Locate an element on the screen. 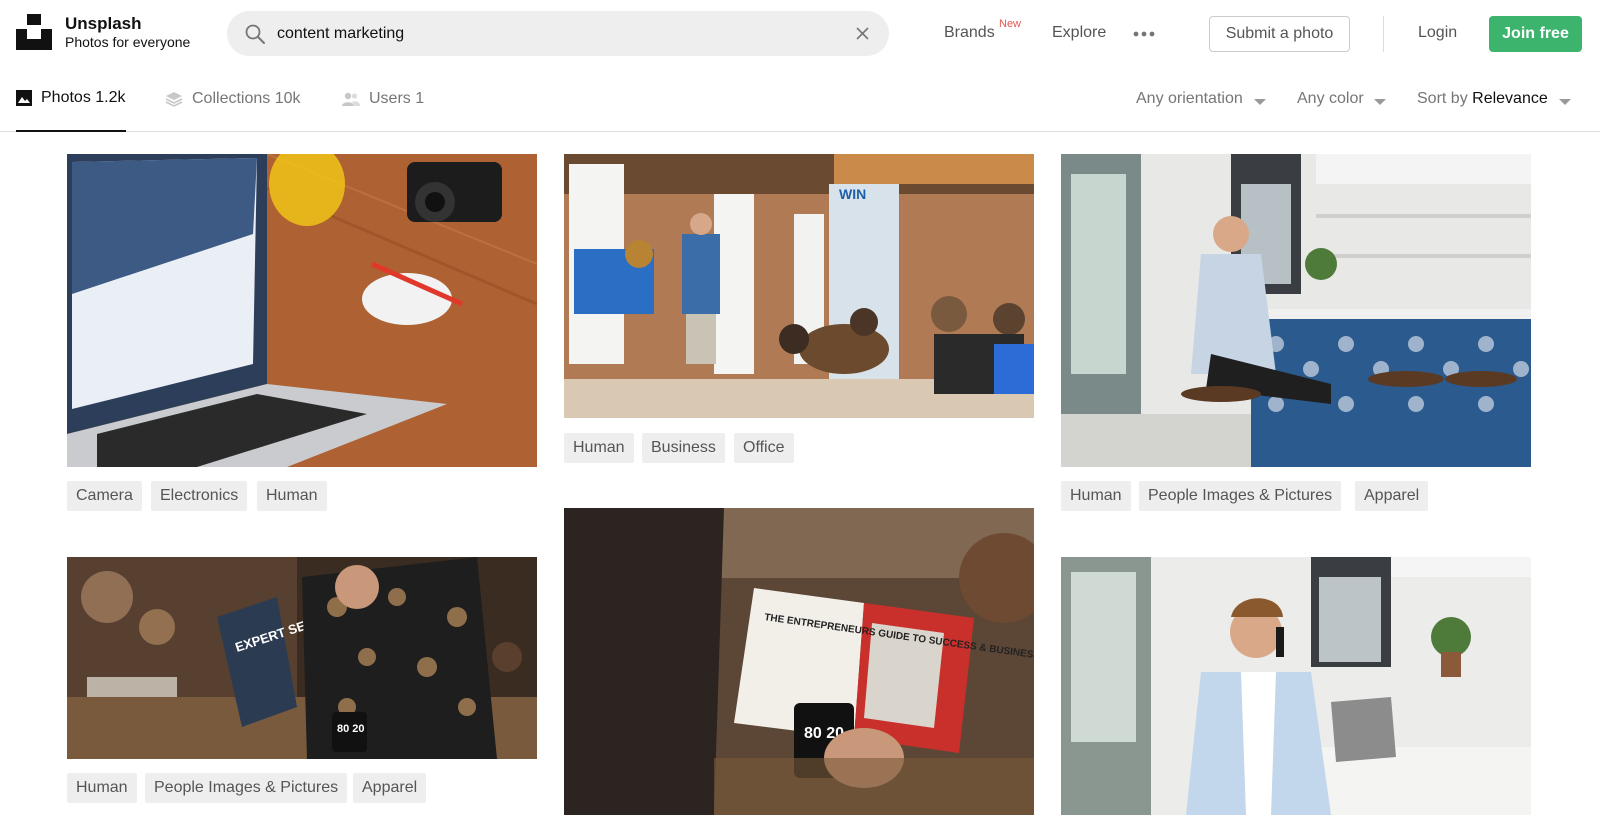 The height and width of the screenshot is (815, 1600). unsplash-logo-icon is located at coordinates (34, 32).